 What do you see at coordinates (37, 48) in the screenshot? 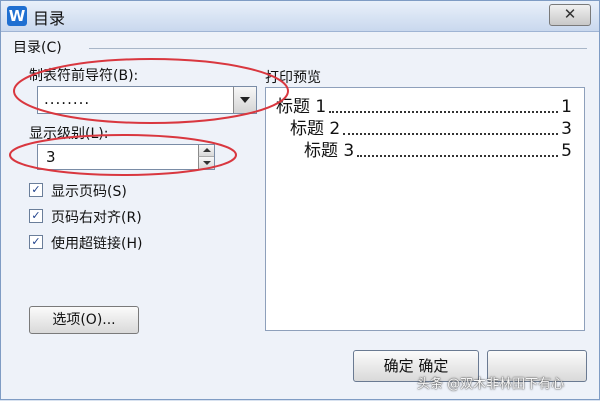
I see `section-label: 目录(C)` at bounding box center [37, 48].